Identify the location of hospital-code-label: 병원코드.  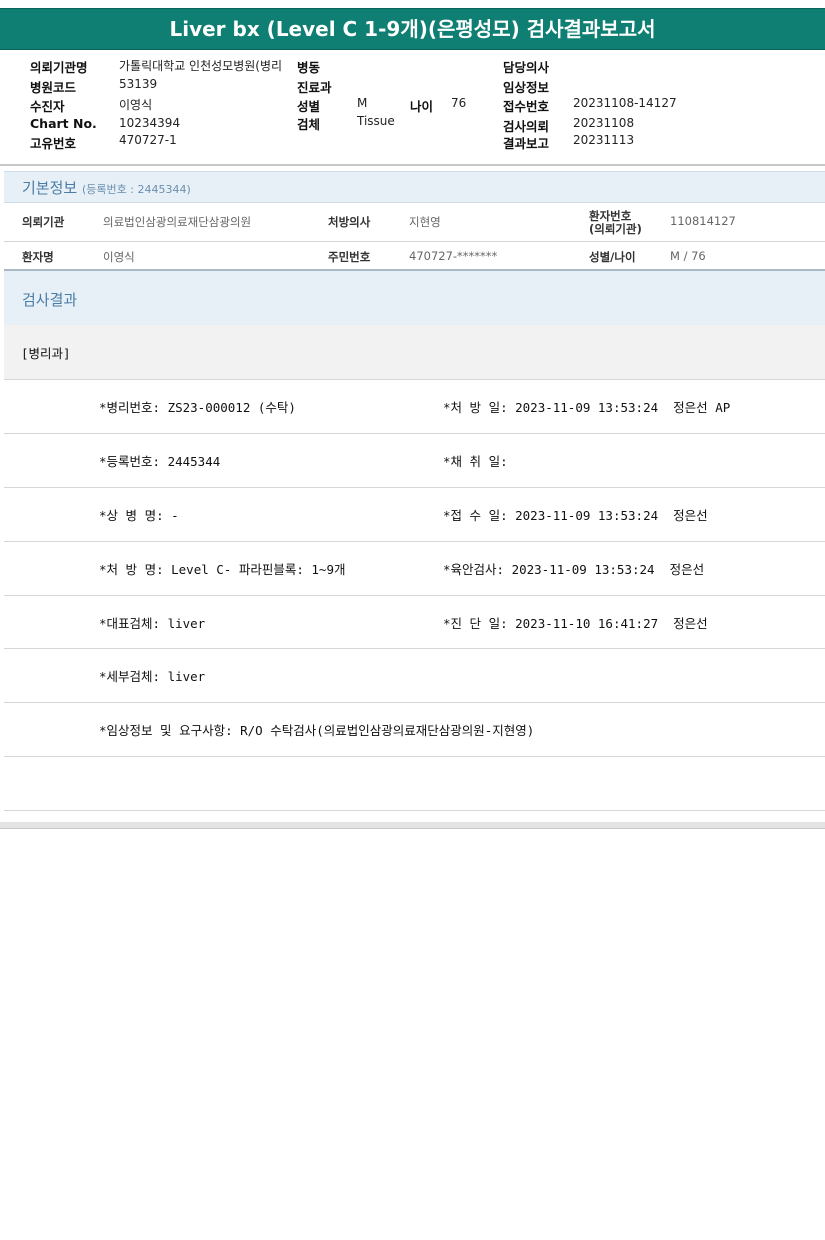
(53, 87).